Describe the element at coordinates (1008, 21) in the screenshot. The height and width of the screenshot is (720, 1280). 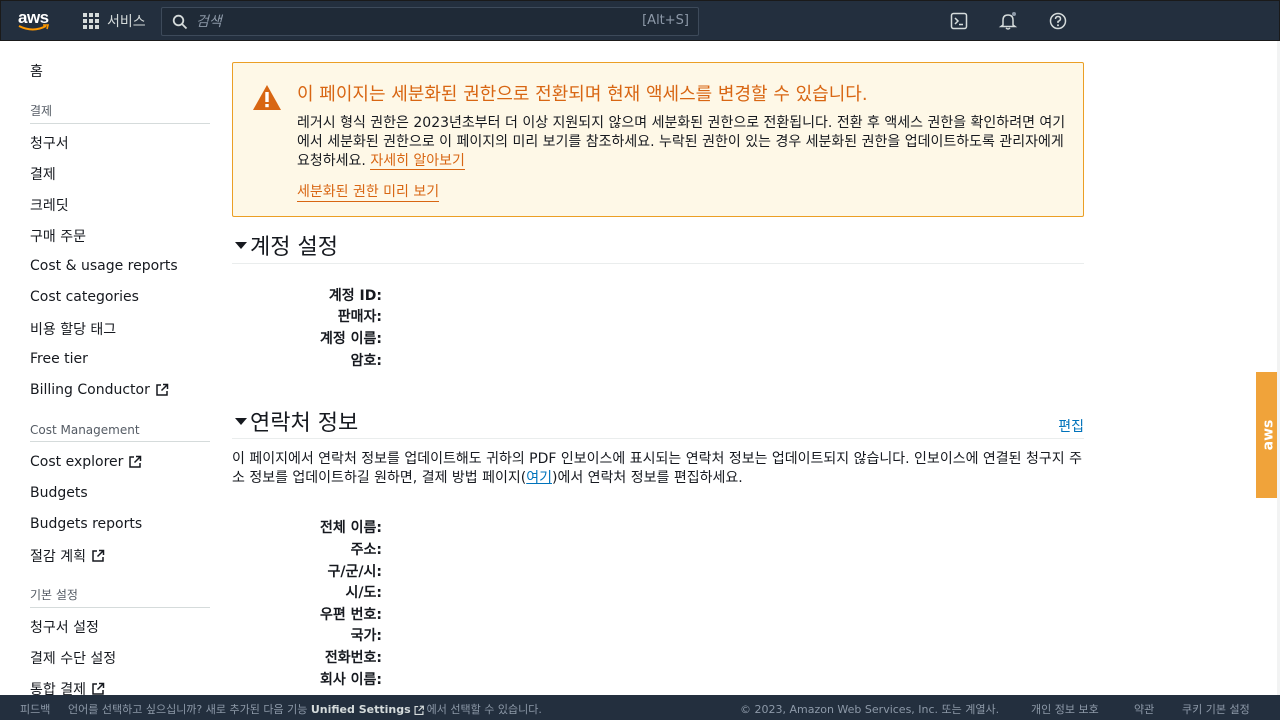
I see `bell-icon` at that location.